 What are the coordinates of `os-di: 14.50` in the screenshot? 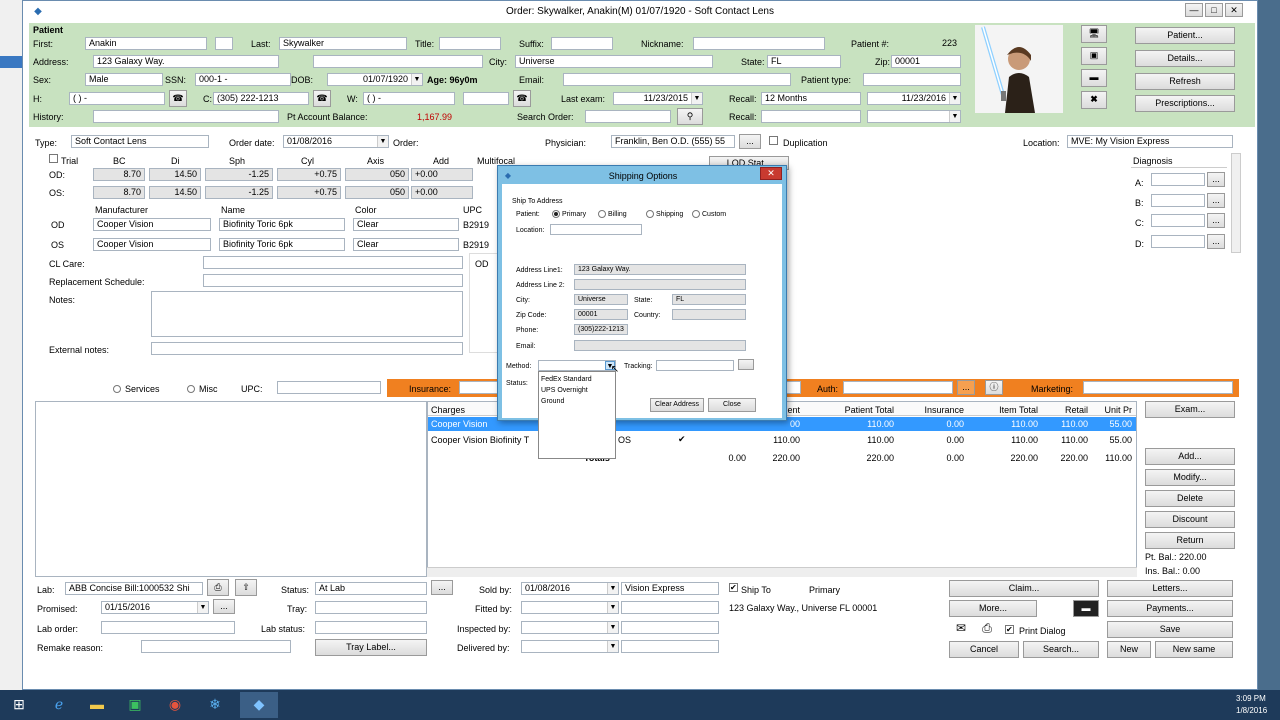 It's located at (175, 192).